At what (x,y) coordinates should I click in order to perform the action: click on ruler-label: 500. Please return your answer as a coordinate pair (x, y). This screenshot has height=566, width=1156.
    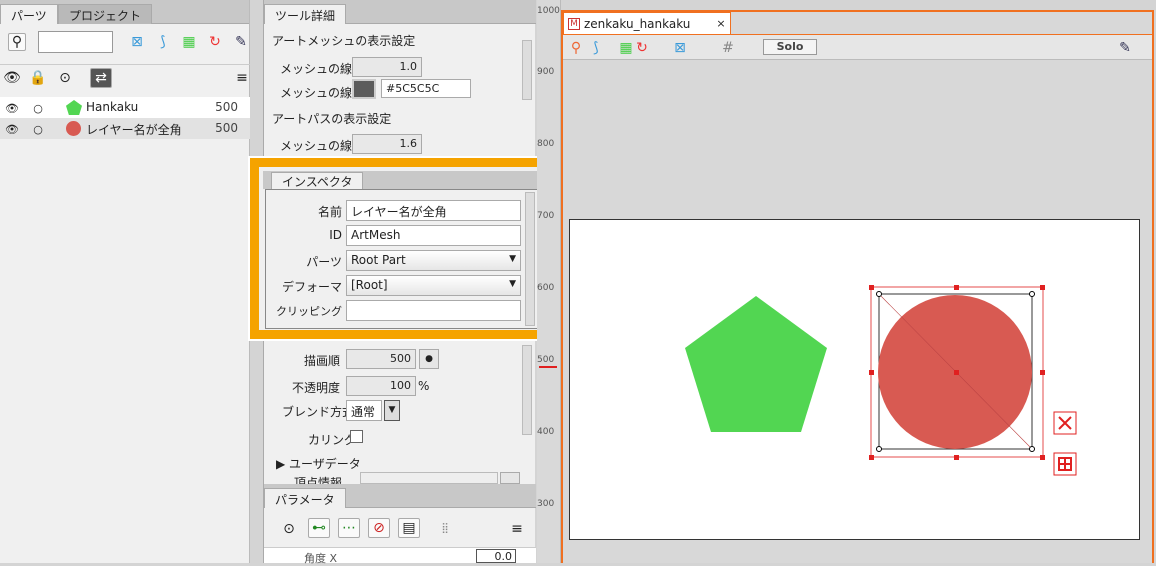
    Looking at the image, I should click on (546, 360).